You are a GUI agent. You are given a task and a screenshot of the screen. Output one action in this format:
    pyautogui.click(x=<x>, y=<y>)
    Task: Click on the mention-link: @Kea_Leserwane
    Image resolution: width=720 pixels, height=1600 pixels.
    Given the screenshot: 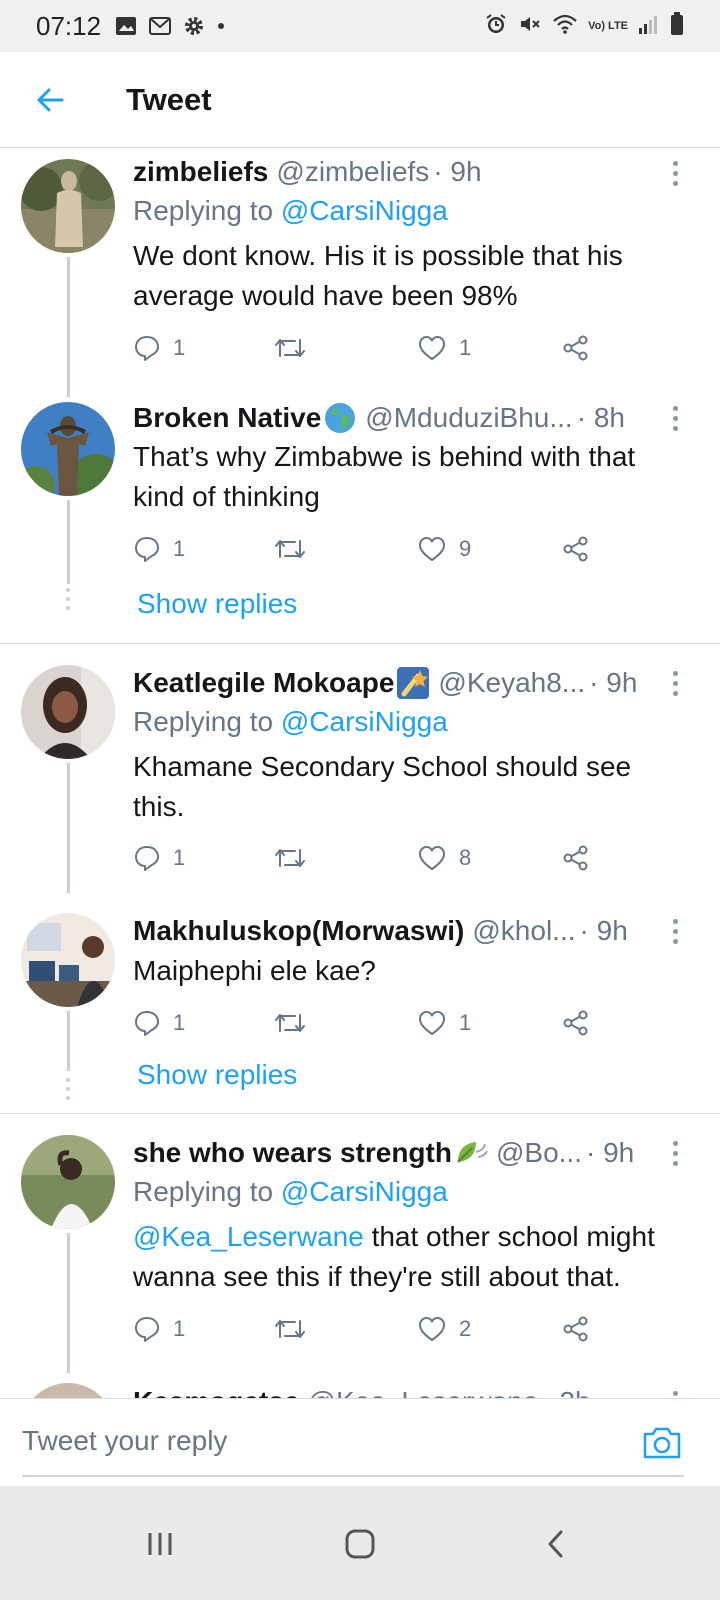 What is the action you would take?
    pyautogui.click(x=248, y=1236)
    